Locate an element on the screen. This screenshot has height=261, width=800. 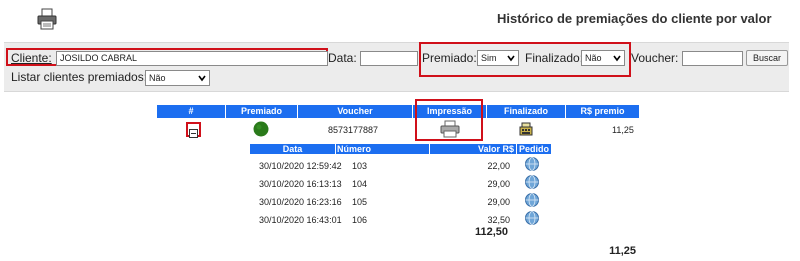
sub-numero: 106 is located at coordinates (360, 220).